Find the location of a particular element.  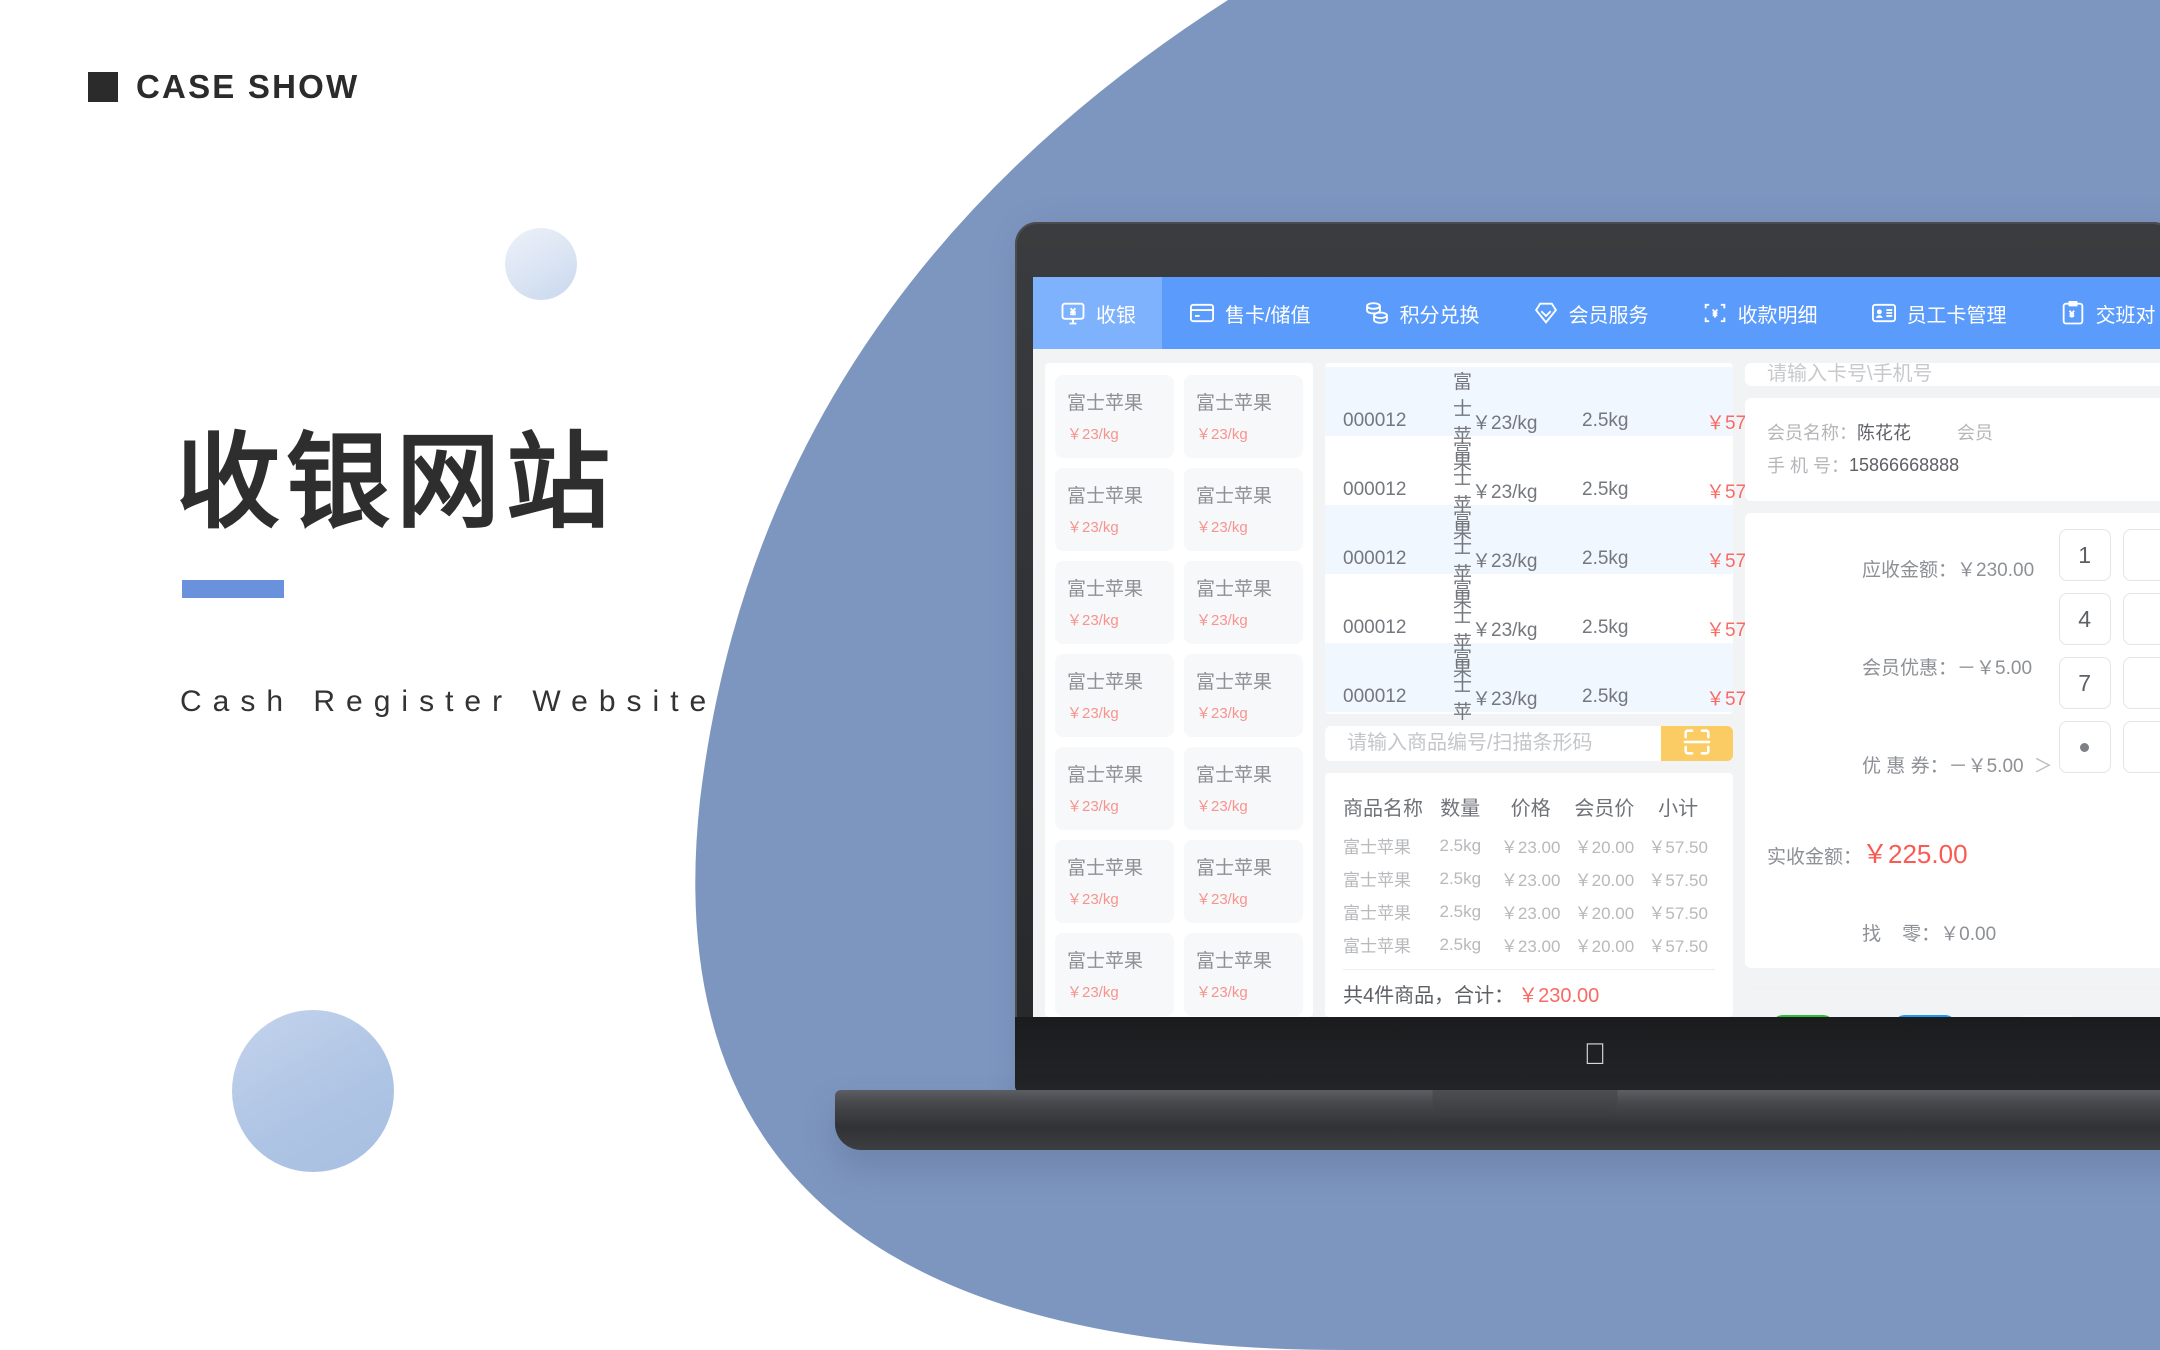

scan-yen-icon is located at coordinates (1715, 313).